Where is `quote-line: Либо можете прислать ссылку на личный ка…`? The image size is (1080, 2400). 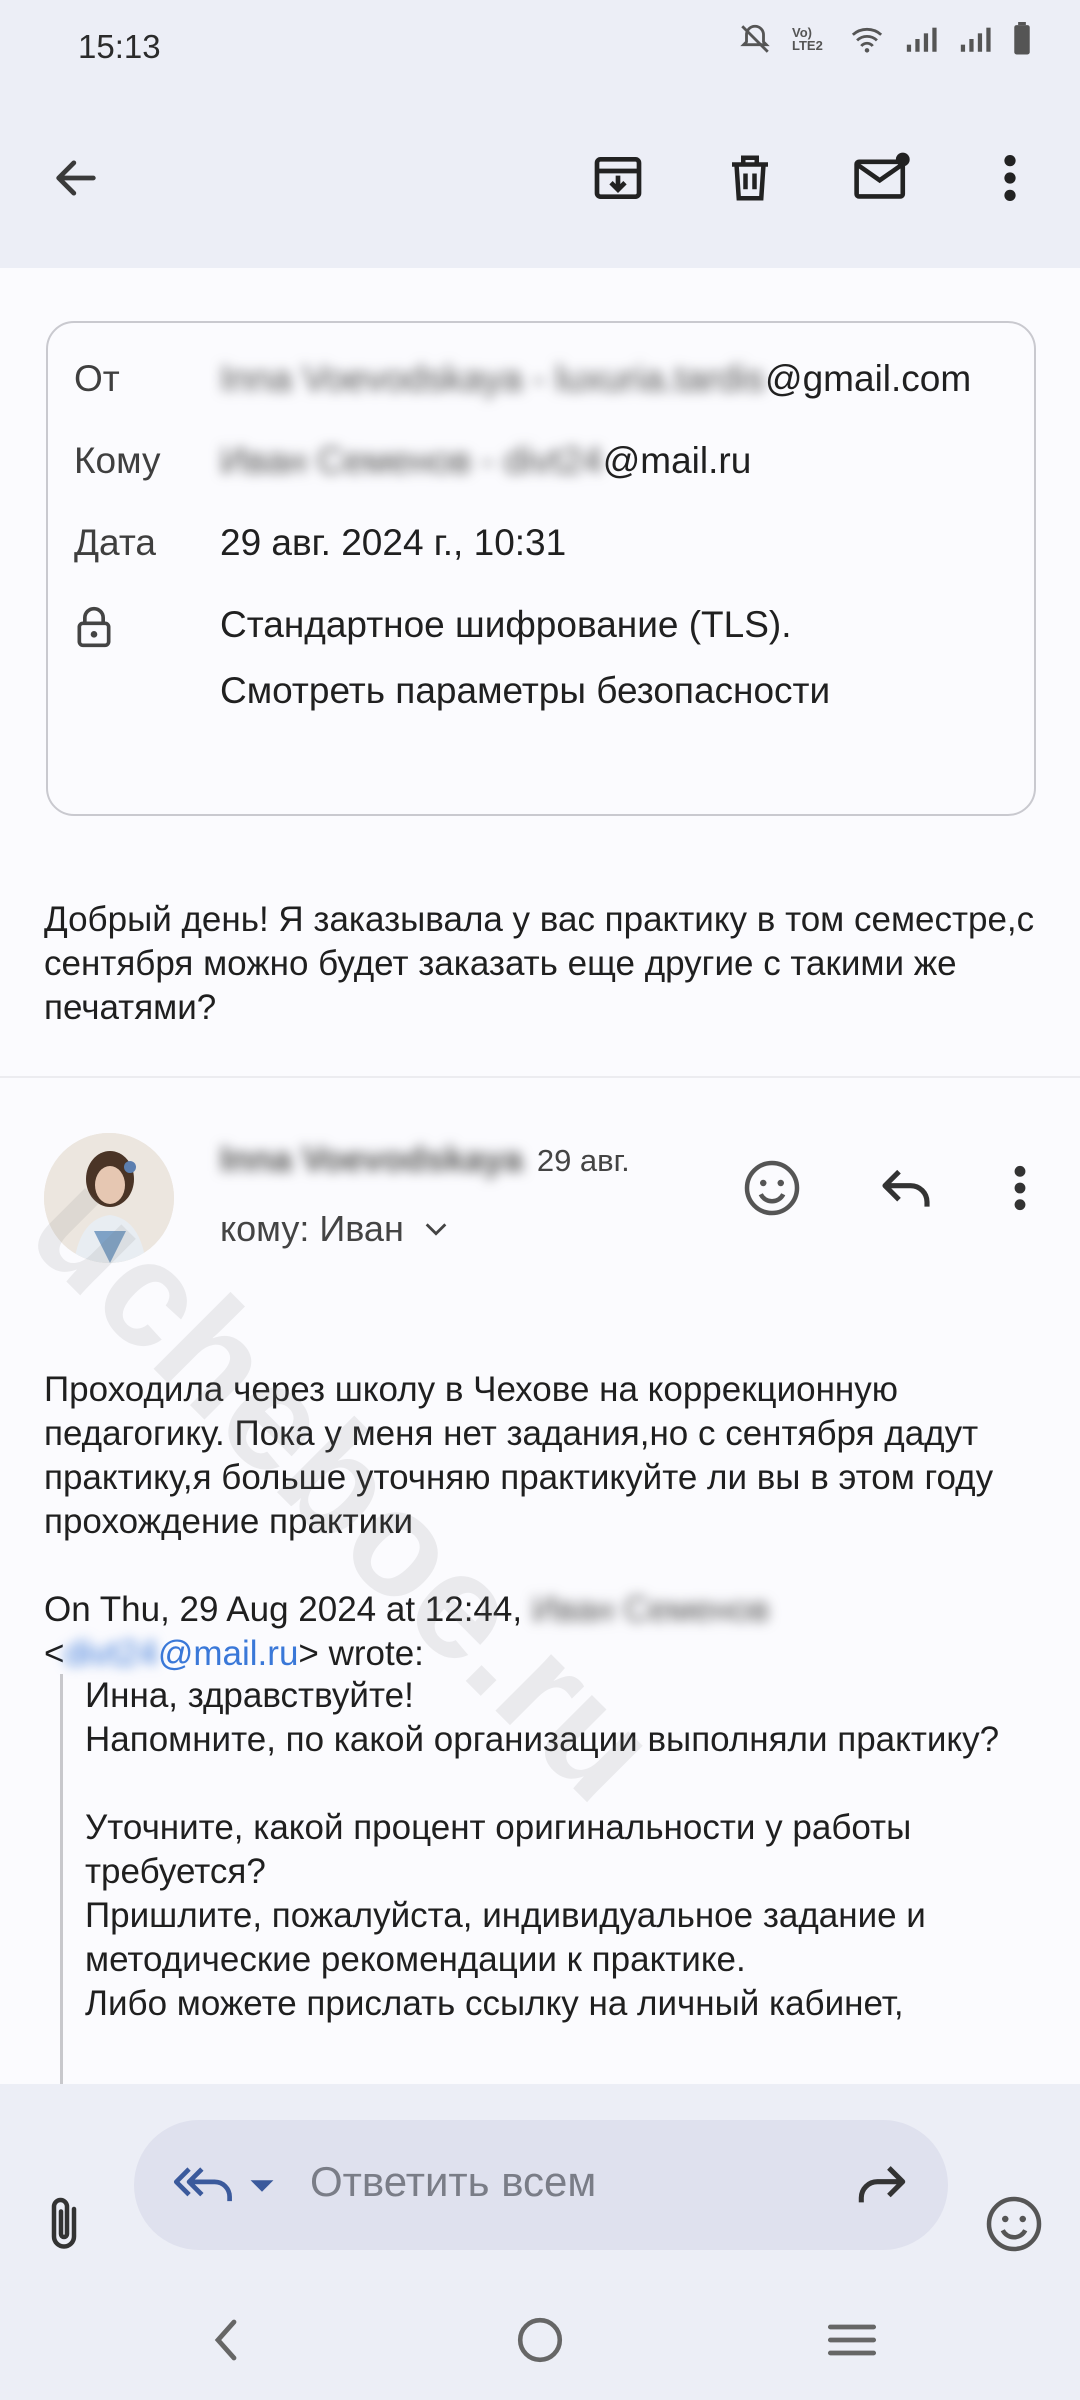 quote-line: Либо можете прислать ссылку на личный ка… is located at coordinates (494, 2003).